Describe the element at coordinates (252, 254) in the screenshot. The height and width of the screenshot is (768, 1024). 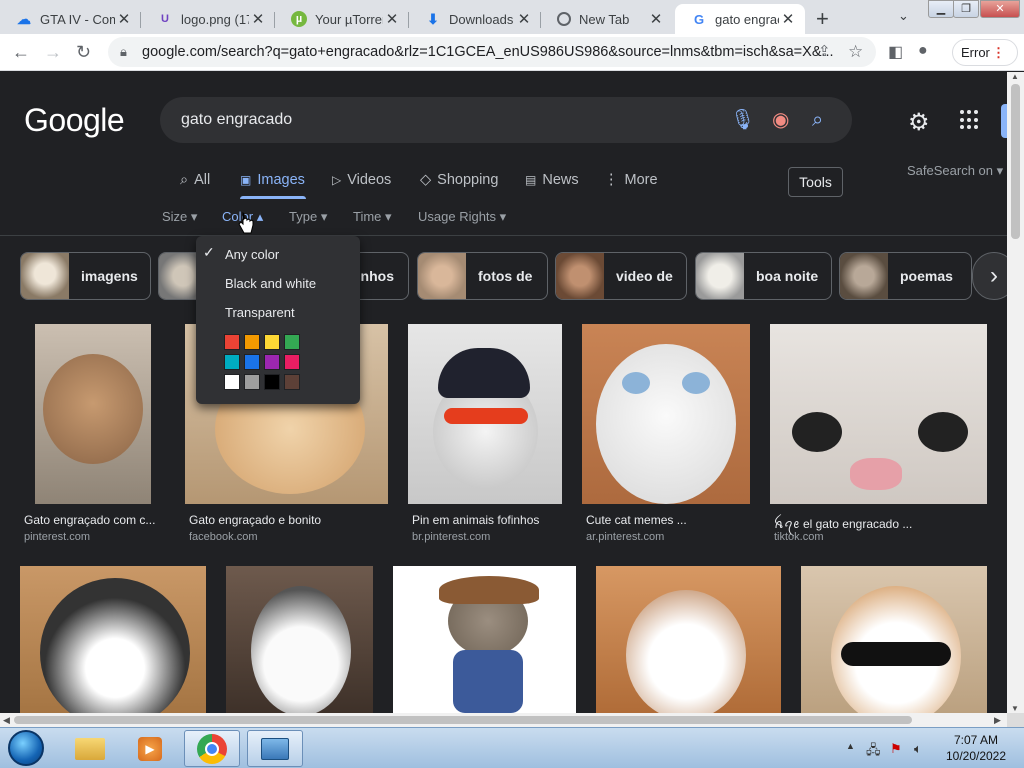
I see `color-option-any: Any color` at that location.